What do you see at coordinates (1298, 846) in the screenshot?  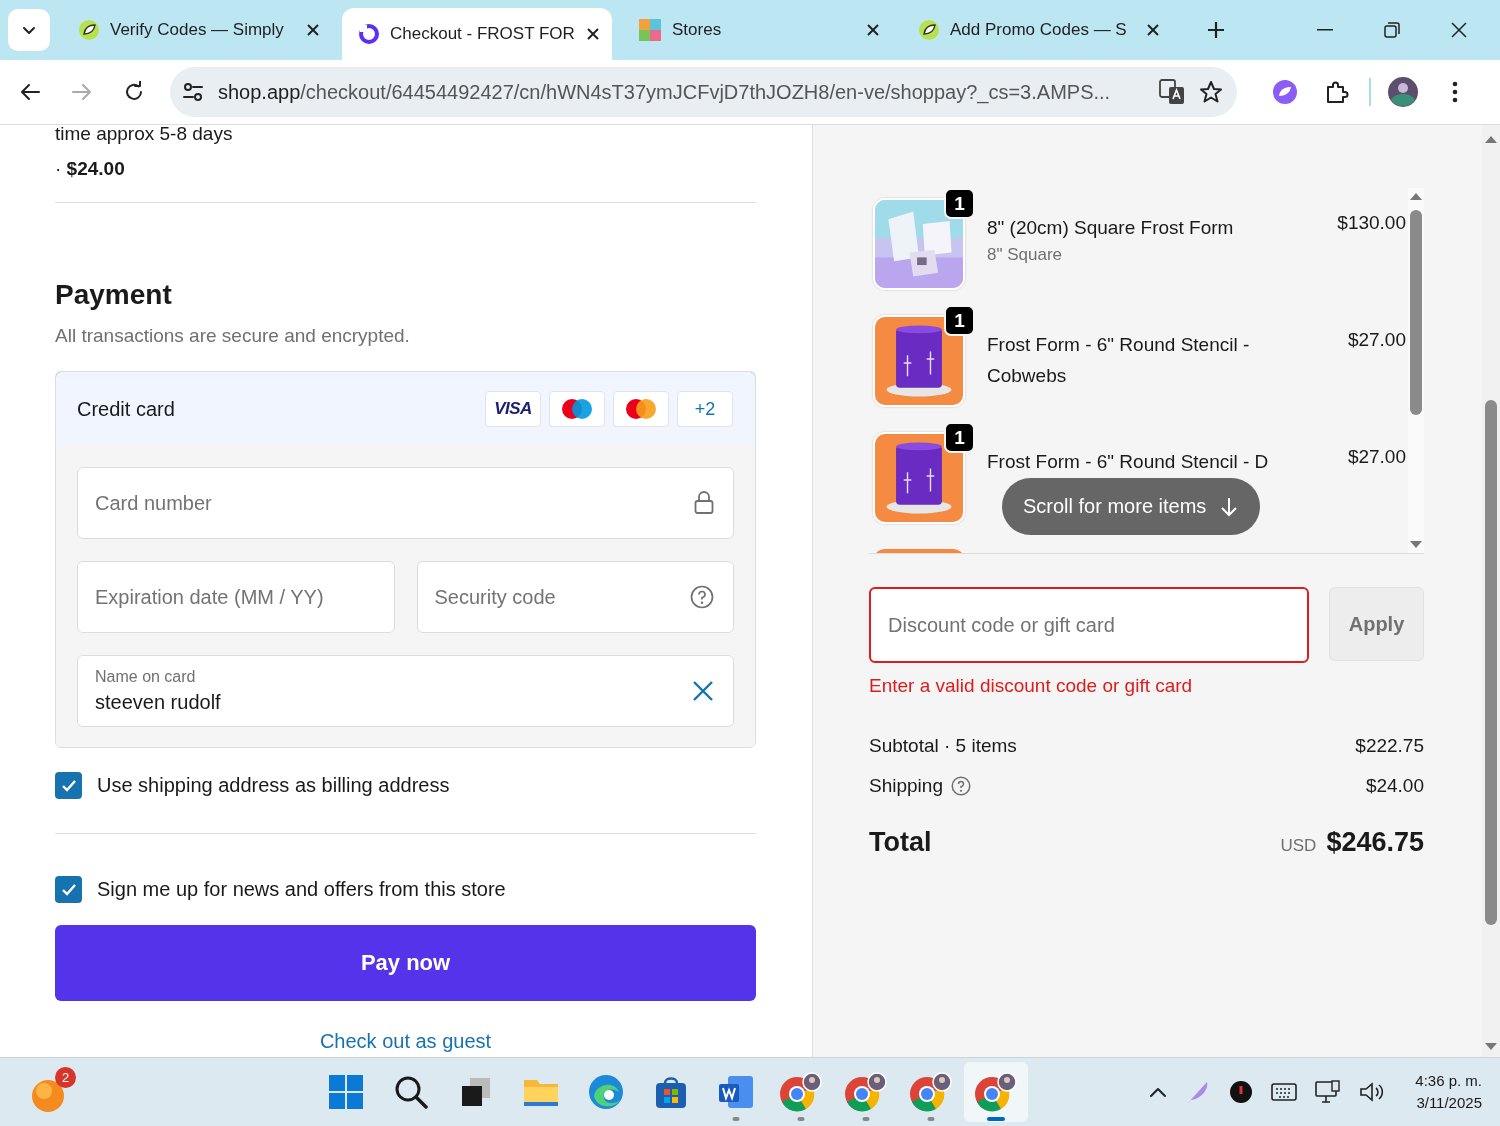 I see `currency-code: USD` at bounding box center [1298, 846].